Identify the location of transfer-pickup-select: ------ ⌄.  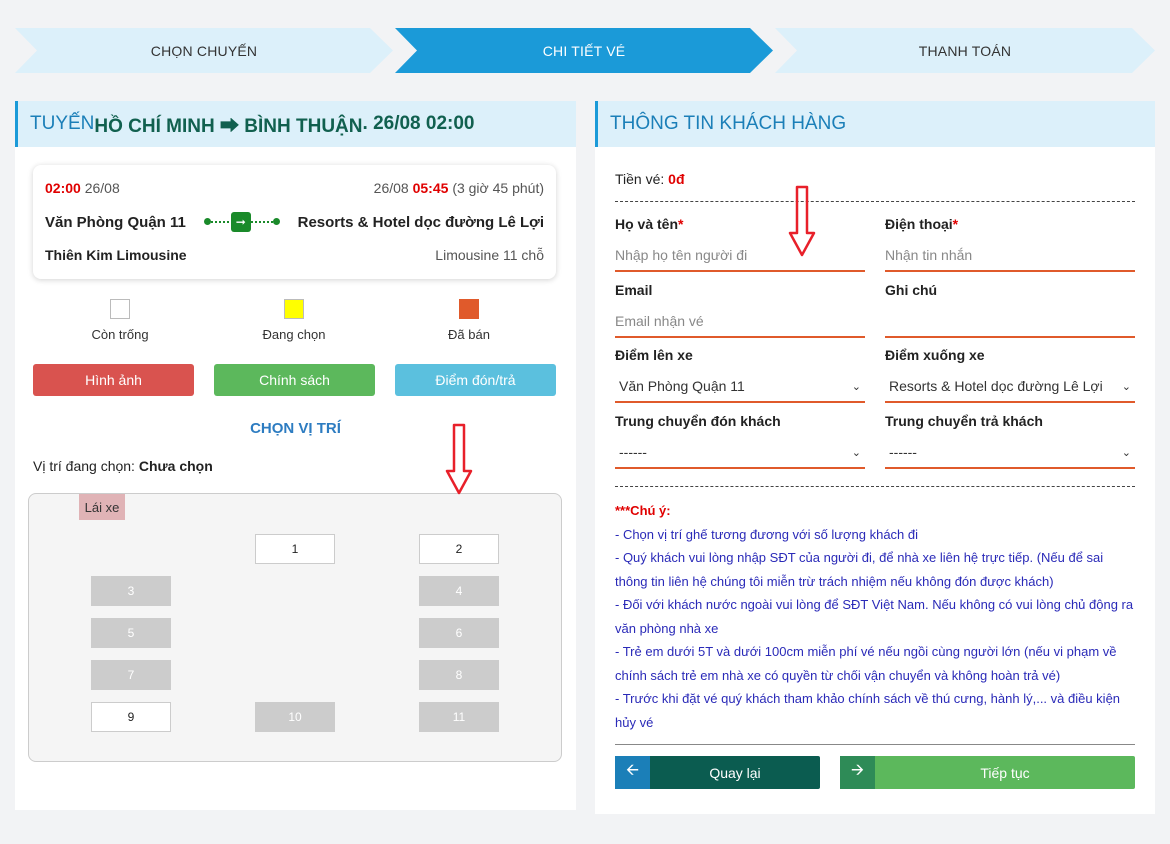
(740, 453).